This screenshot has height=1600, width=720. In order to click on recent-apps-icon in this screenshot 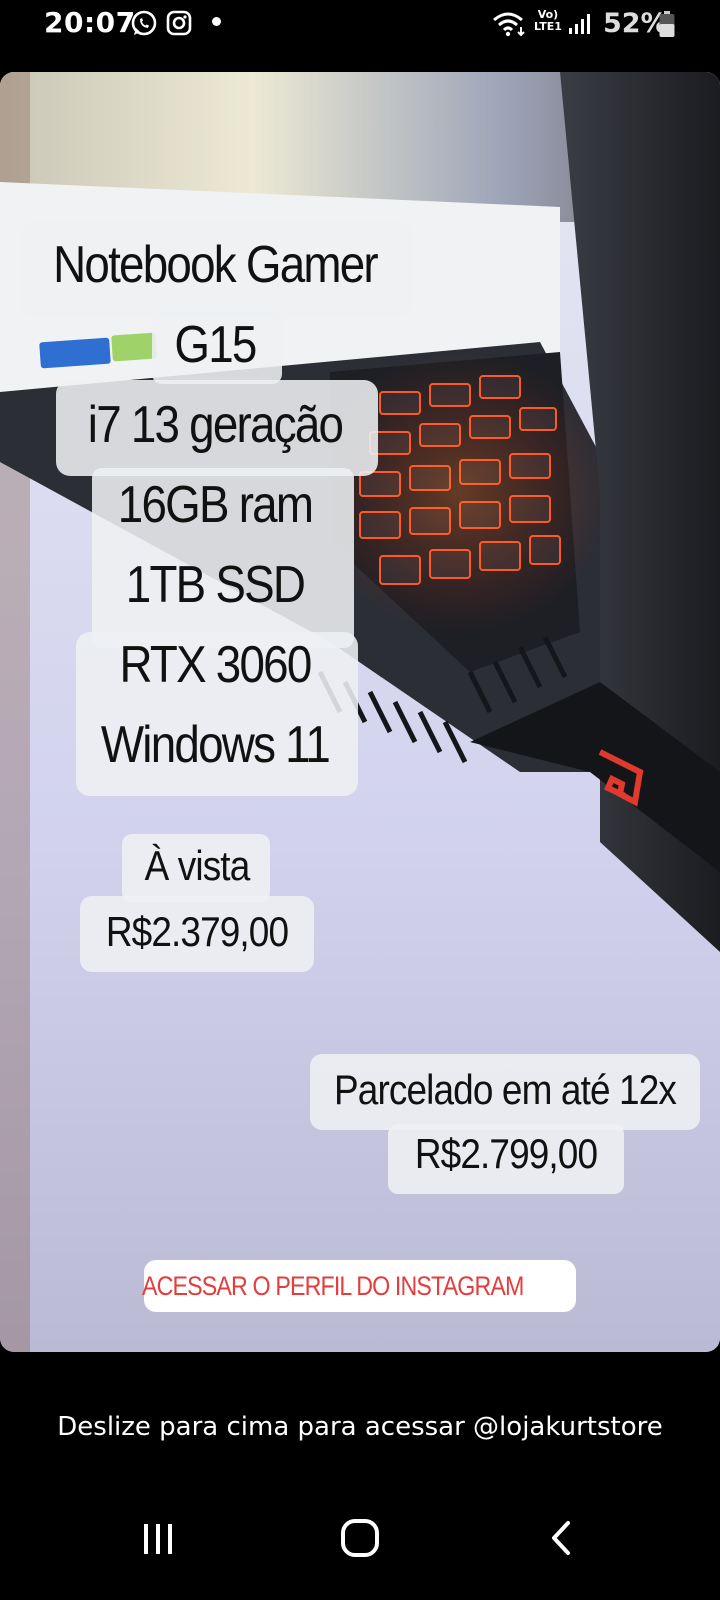, I will do `click(158, 1538)`.